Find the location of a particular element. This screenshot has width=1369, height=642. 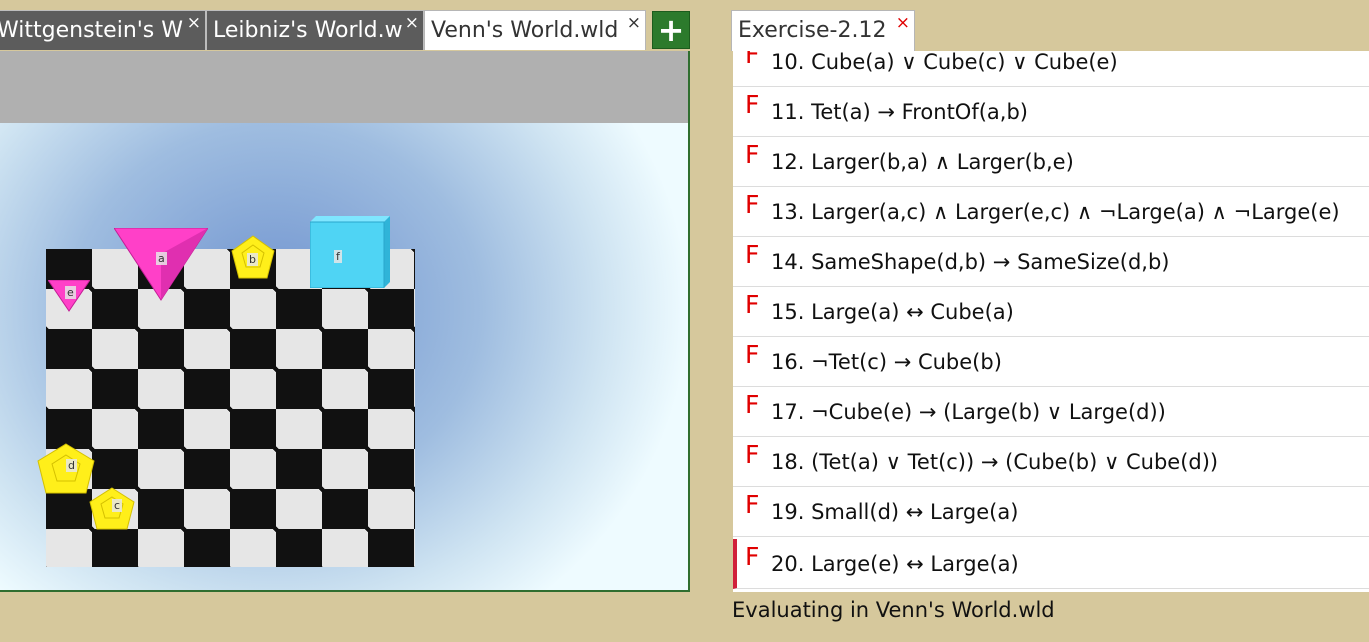

object-label: e is located at coordinates (70, 292).